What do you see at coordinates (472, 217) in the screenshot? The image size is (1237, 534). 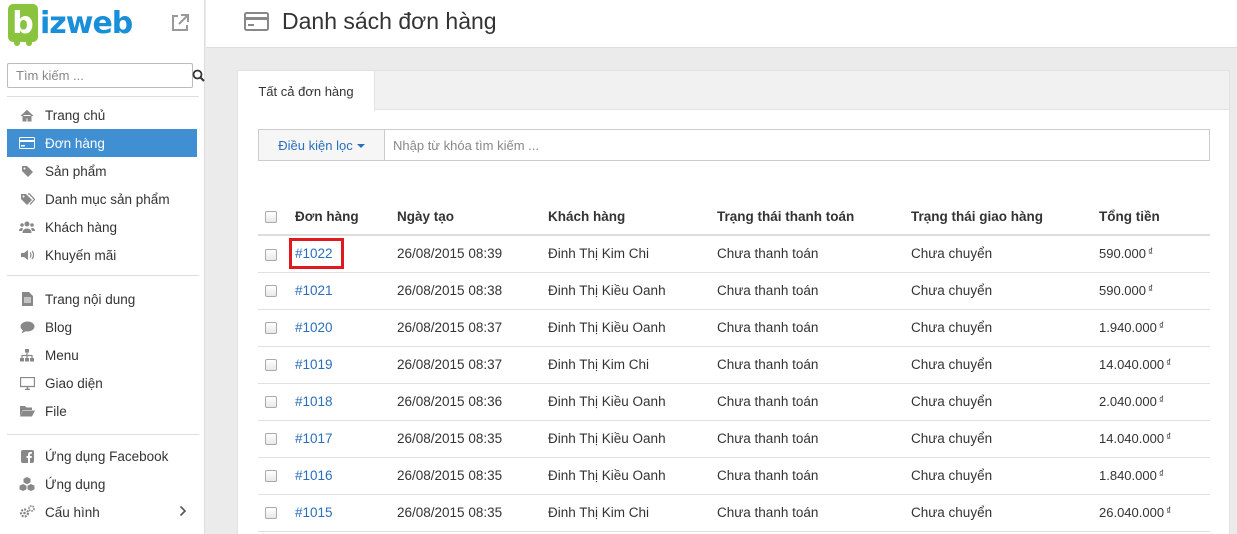 I see `column-header-date: Ngày tạo` at bounding box center [472, 217].